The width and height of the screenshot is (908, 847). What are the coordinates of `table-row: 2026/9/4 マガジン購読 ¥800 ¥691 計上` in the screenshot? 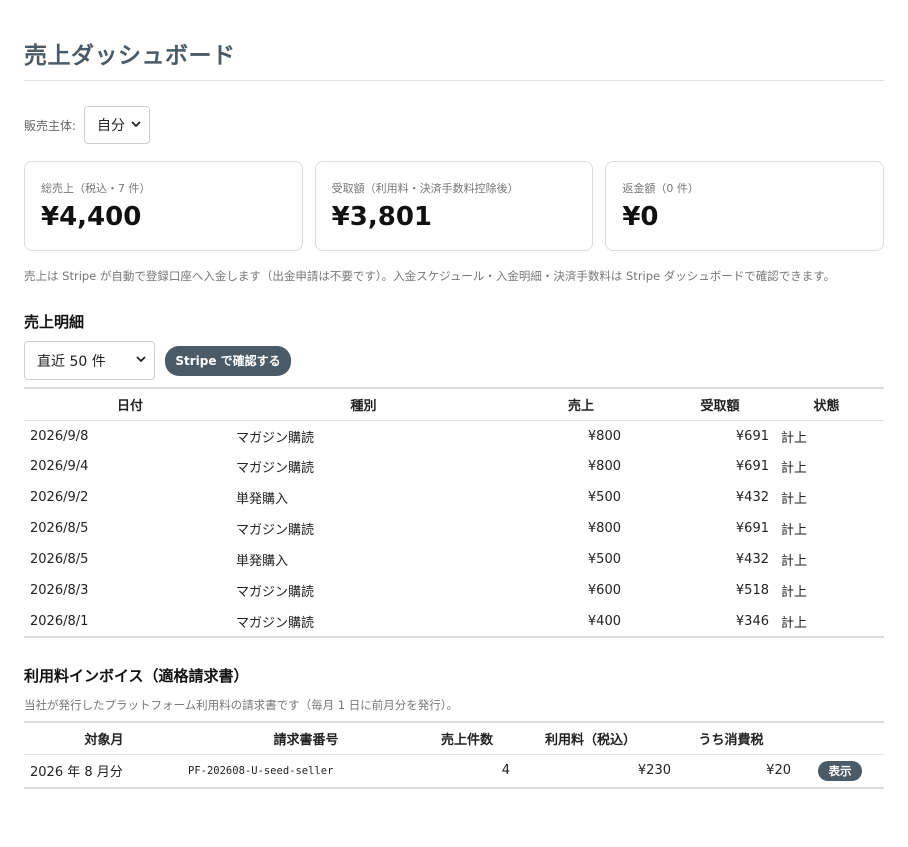 It's located at (454, 466).